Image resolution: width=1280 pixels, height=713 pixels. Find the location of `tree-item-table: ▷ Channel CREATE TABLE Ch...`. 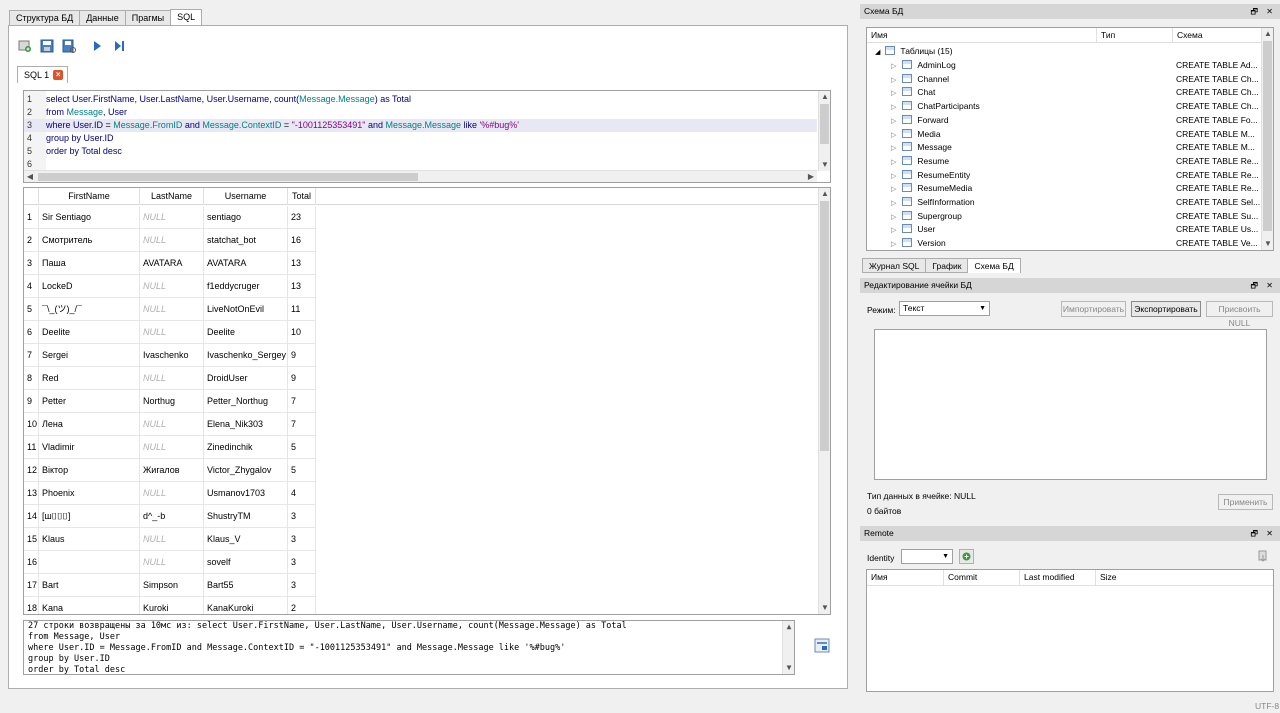

tree-item-table: ▷ Channel CREATE TABLE Ch... is located at coordinates (1065, 80).